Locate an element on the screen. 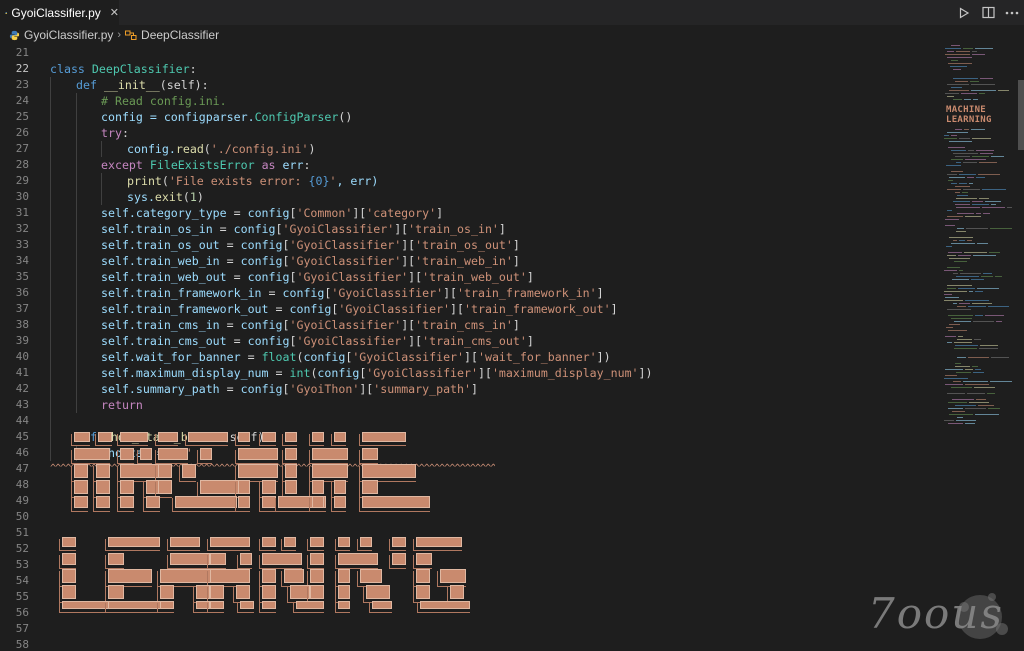 The height and width of the screenshot is (651, 1024). breadcrumb-symbol: DeepClassifier is located at coordinates (172, 35).